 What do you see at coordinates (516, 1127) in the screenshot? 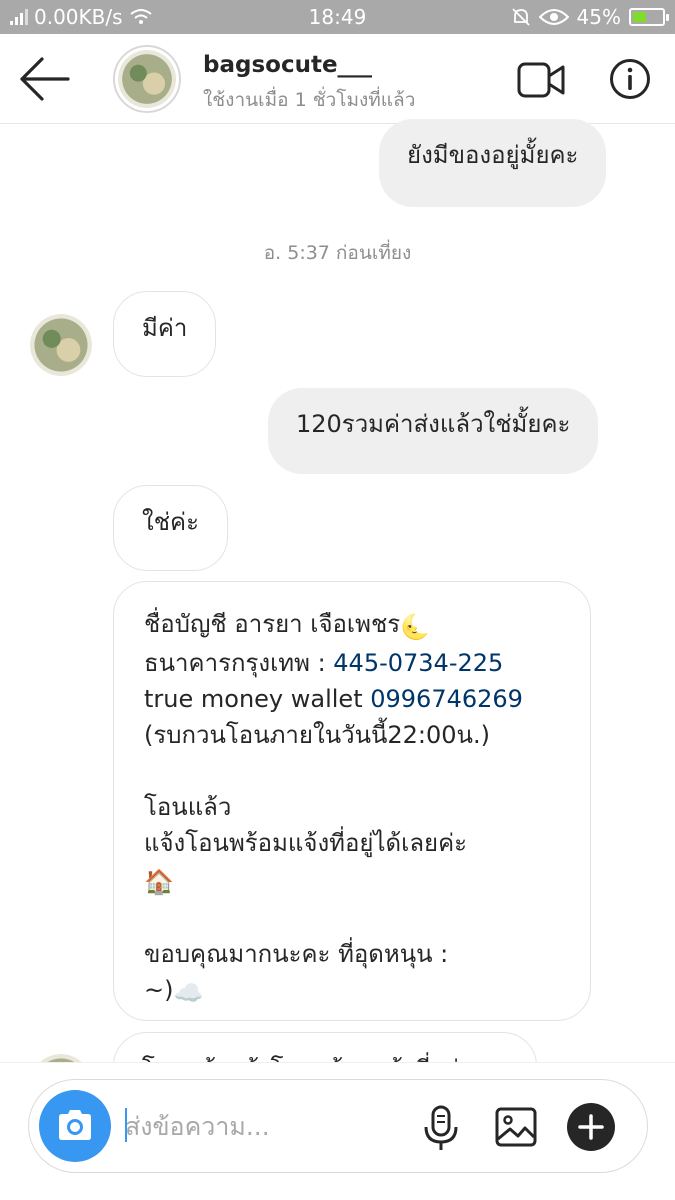
I see `gallery-icon` at bounding box center [516, 1127].